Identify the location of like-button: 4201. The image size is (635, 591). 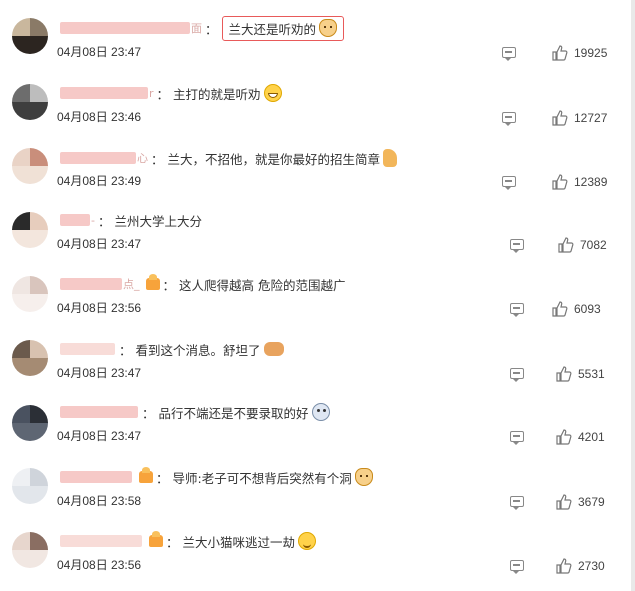
(580, 437).